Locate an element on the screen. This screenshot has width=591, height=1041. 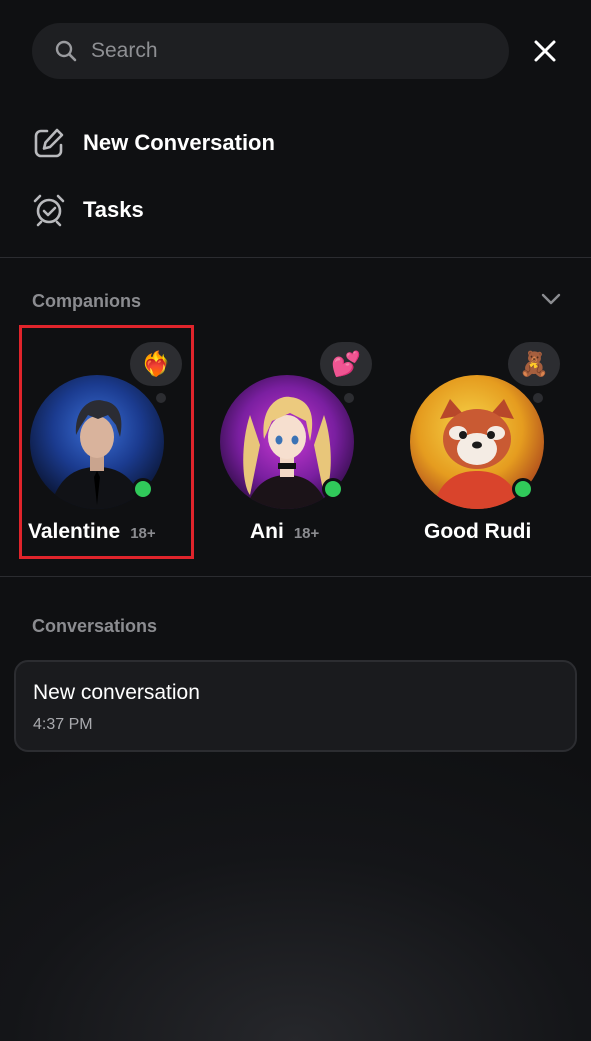
search-icon is located at coordinates (66, 51).